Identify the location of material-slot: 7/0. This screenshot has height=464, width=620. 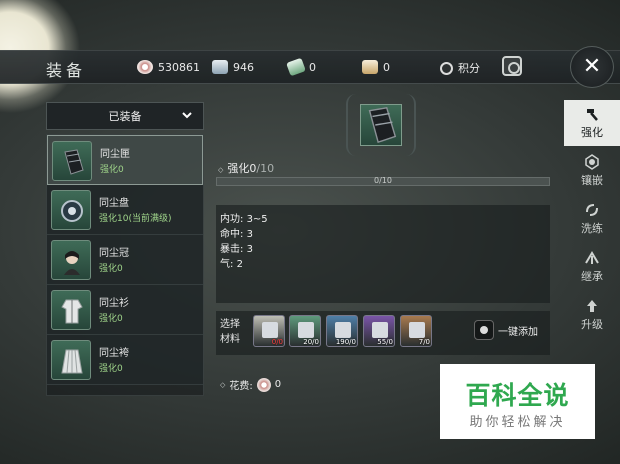
(416, 331).